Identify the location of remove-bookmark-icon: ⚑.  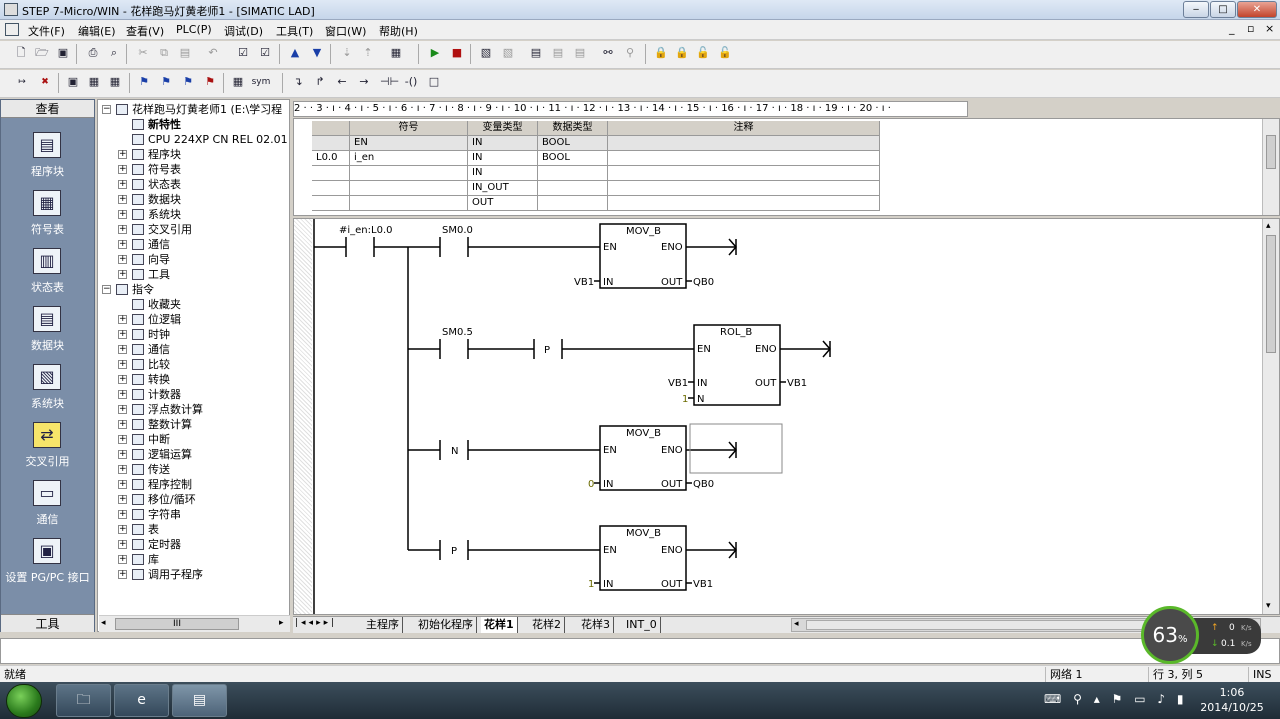
(210, 82).